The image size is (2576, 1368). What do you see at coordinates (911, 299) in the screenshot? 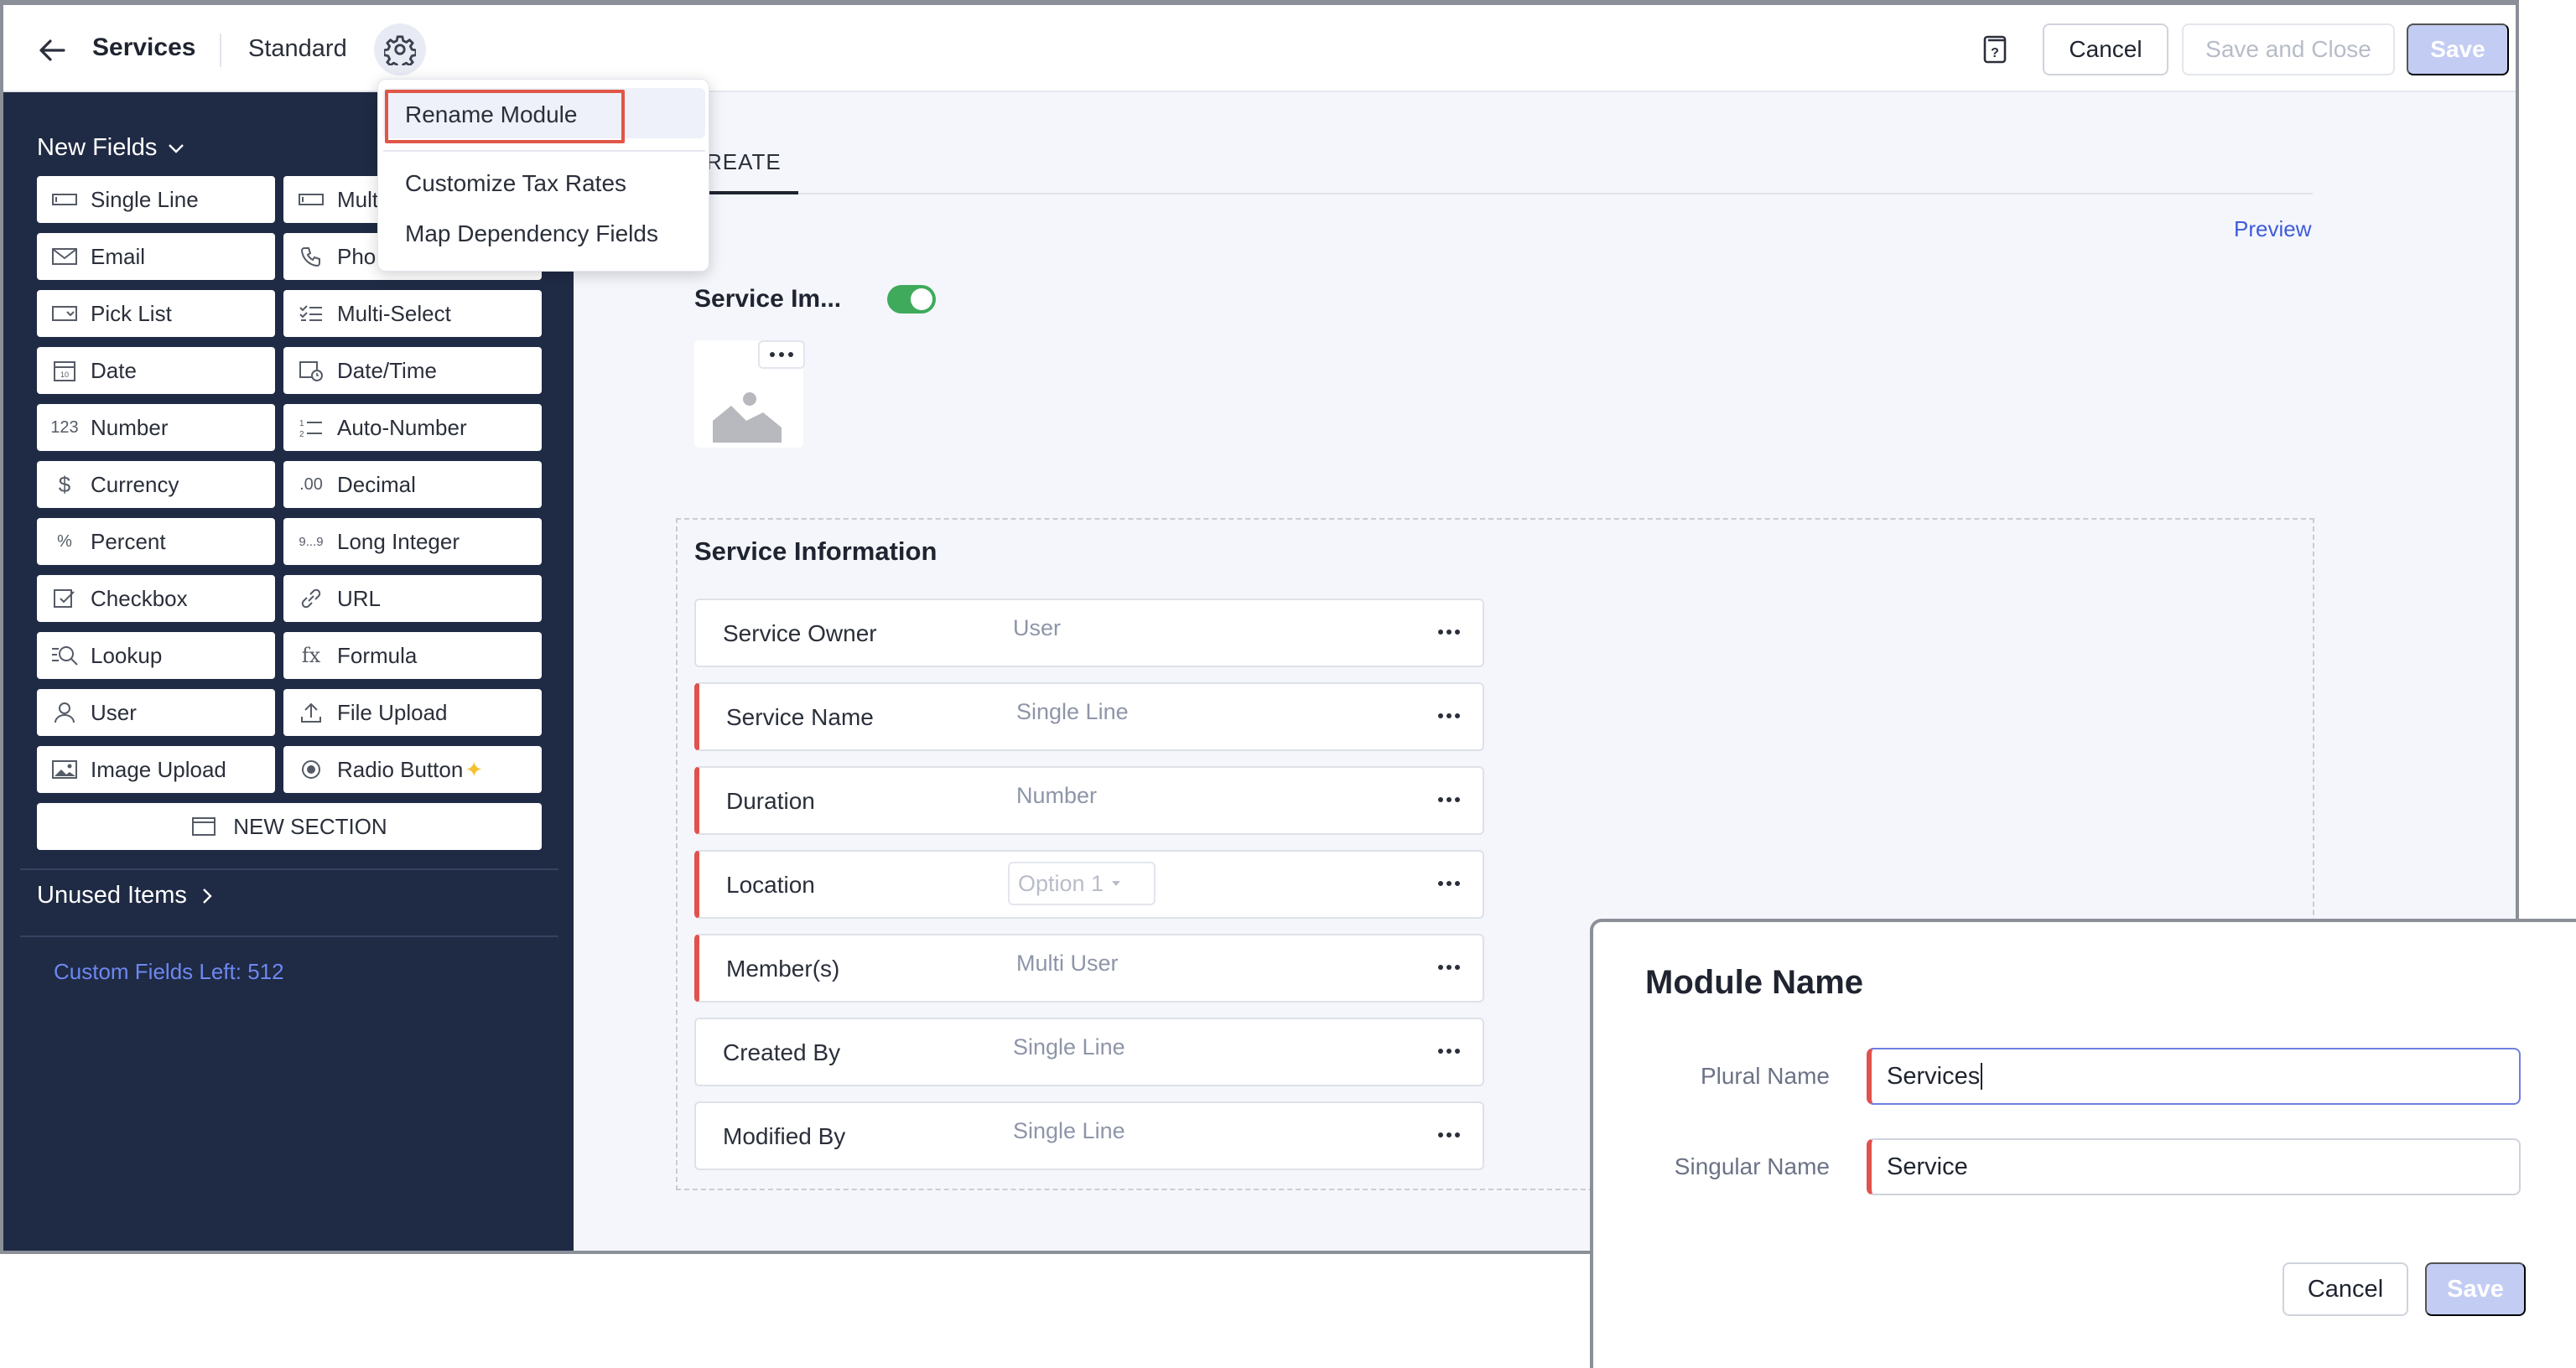
I see `image-field-toggle` at bounding box center [911, 299].